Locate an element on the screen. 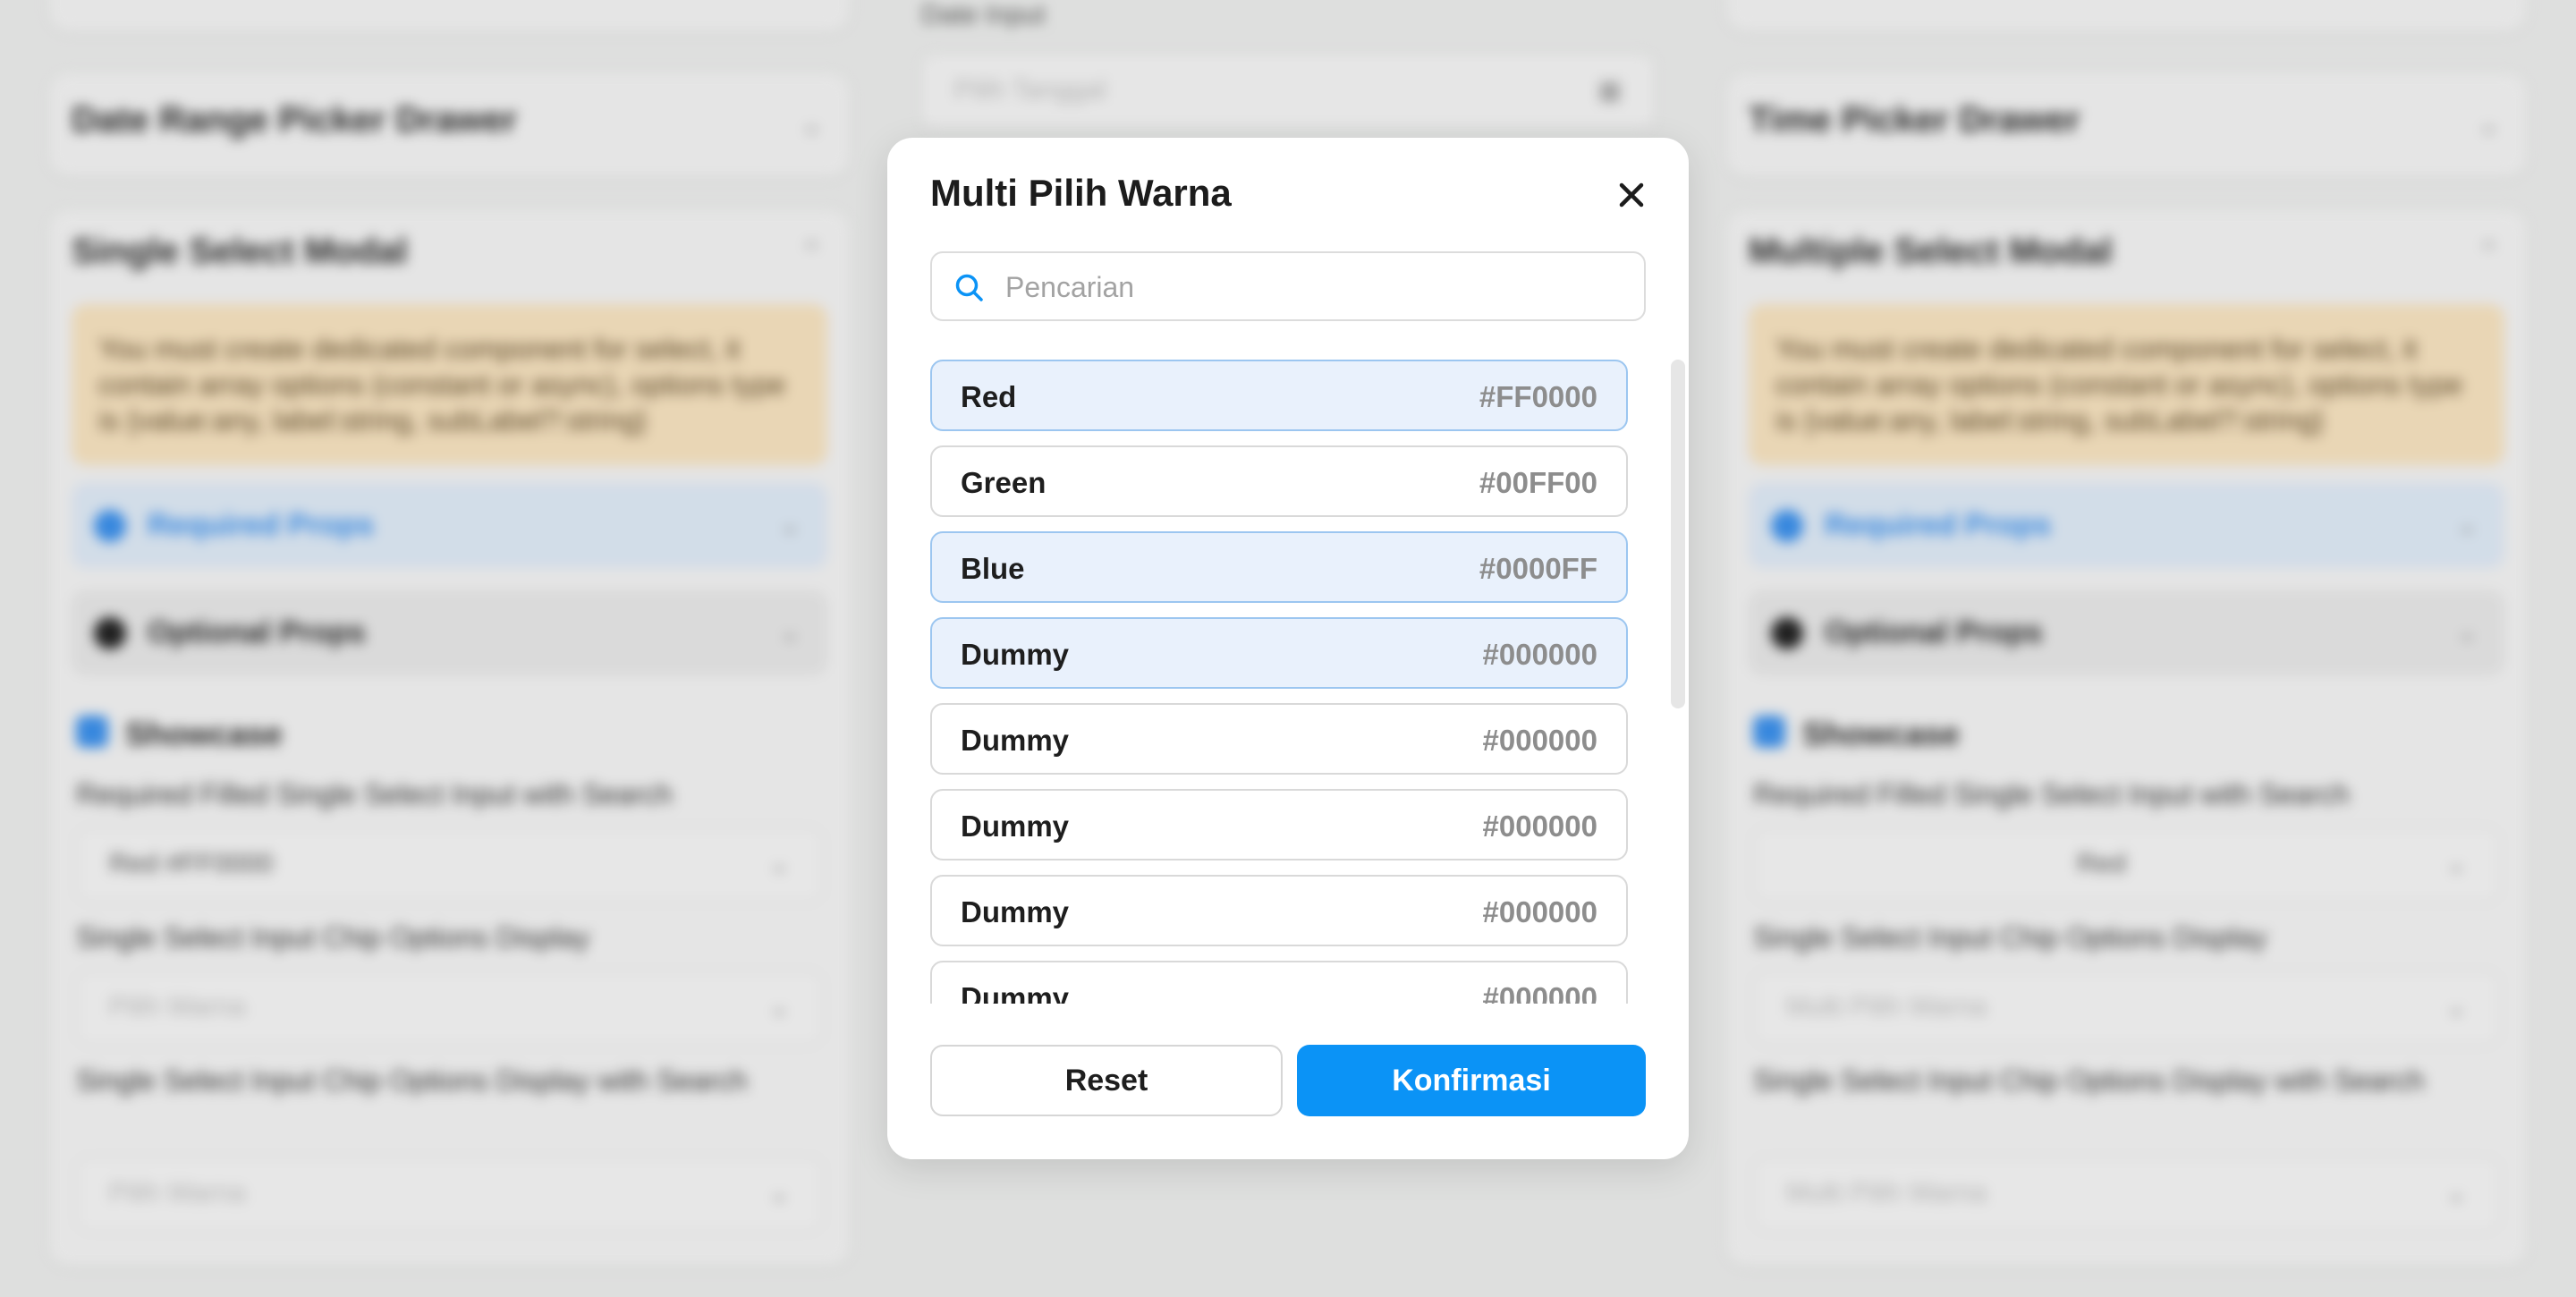 The image size is (2576, 1297). option-name: Blue is located at coordinates (993, 568).